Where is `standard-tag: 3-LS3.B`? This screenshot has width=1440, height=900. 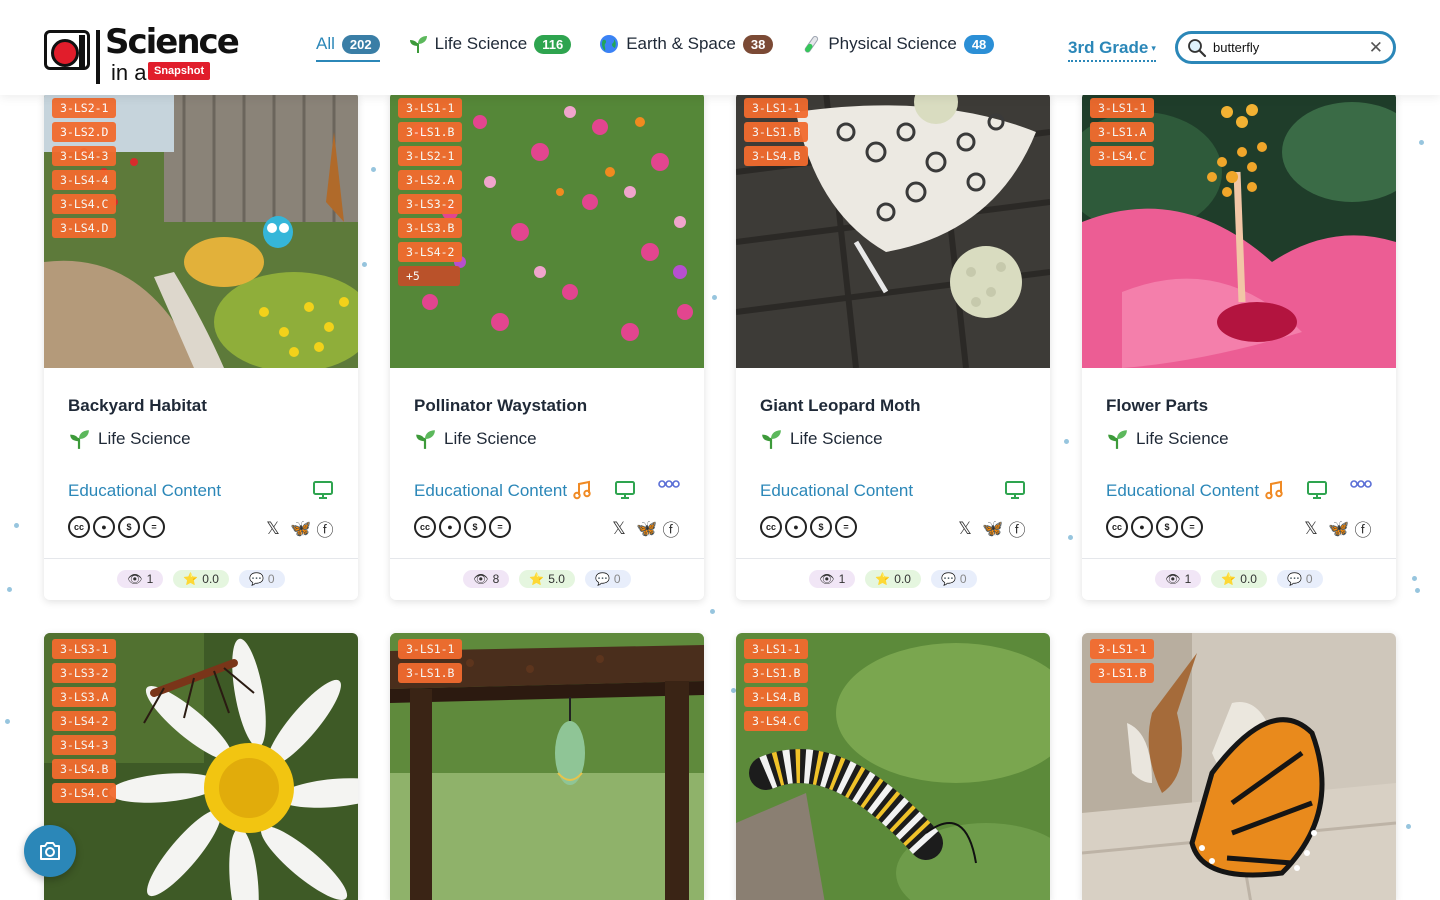
standard-tag: 3-LS3.B is located at coordinates (430, 228).